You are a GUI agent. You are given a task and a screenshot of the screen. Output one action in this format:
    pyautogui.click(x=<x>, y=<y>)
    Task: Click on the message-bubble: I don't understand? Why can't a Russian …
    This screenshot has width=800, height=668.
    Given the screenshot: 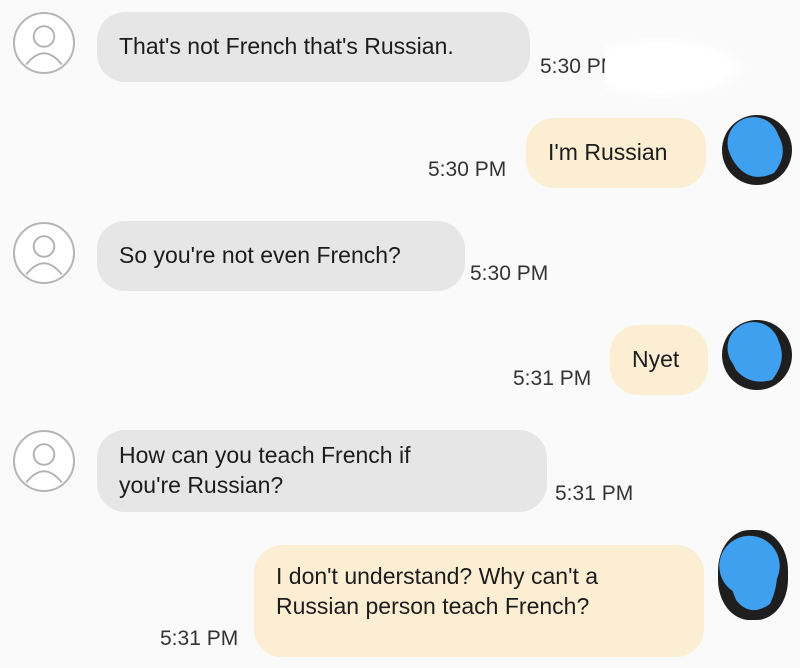 What is the action you would take?
    pyautogui.click(x=479, y=601)
    